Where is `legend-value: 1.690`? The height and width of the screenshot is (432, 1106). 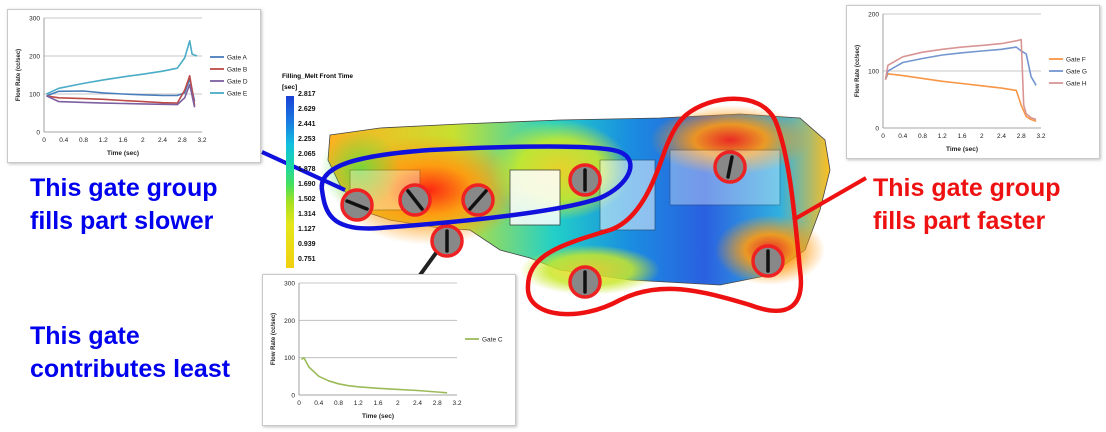
legend-value: 1.690 is located at coordinates (307, 184).